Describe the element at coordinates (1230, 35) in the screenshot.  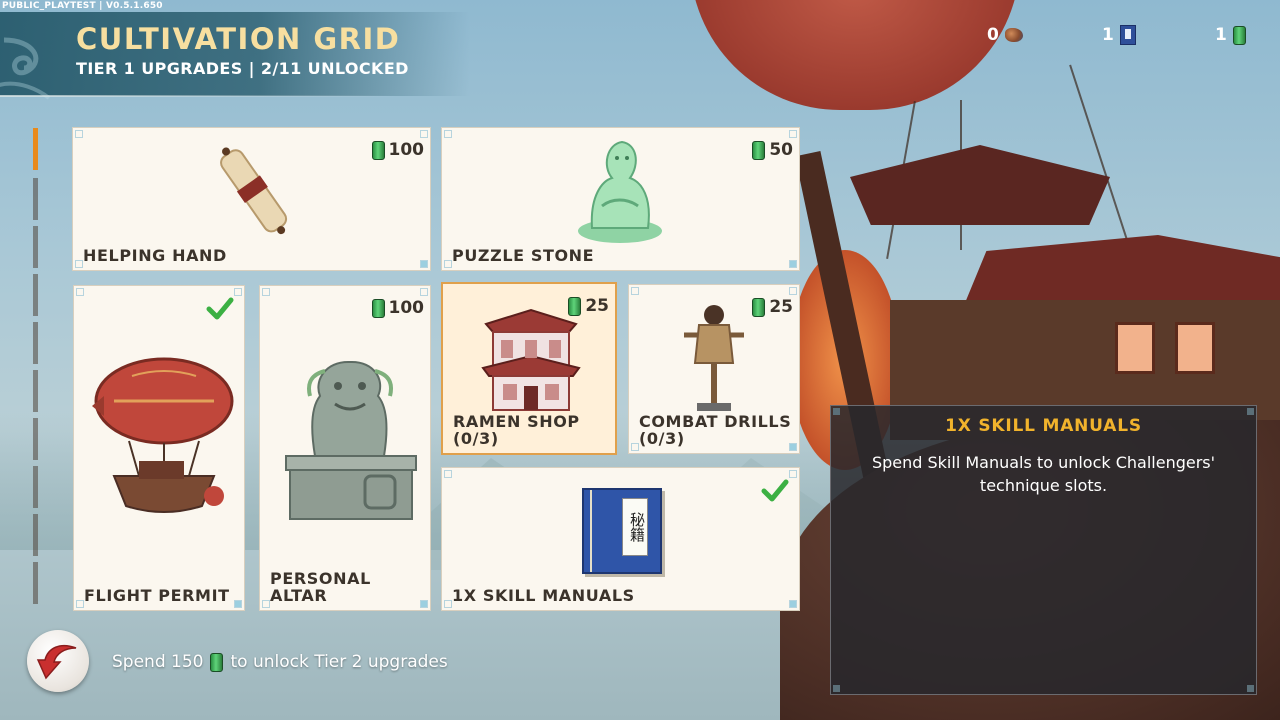
I see `currency-jade: 1` at that location.